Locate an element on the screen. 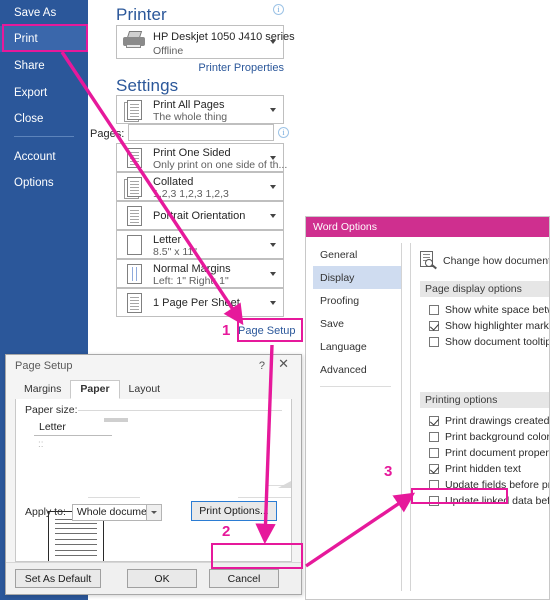 The image size is (550, 600). sidebar-item-label: Close is located at coordinates (29, 119).